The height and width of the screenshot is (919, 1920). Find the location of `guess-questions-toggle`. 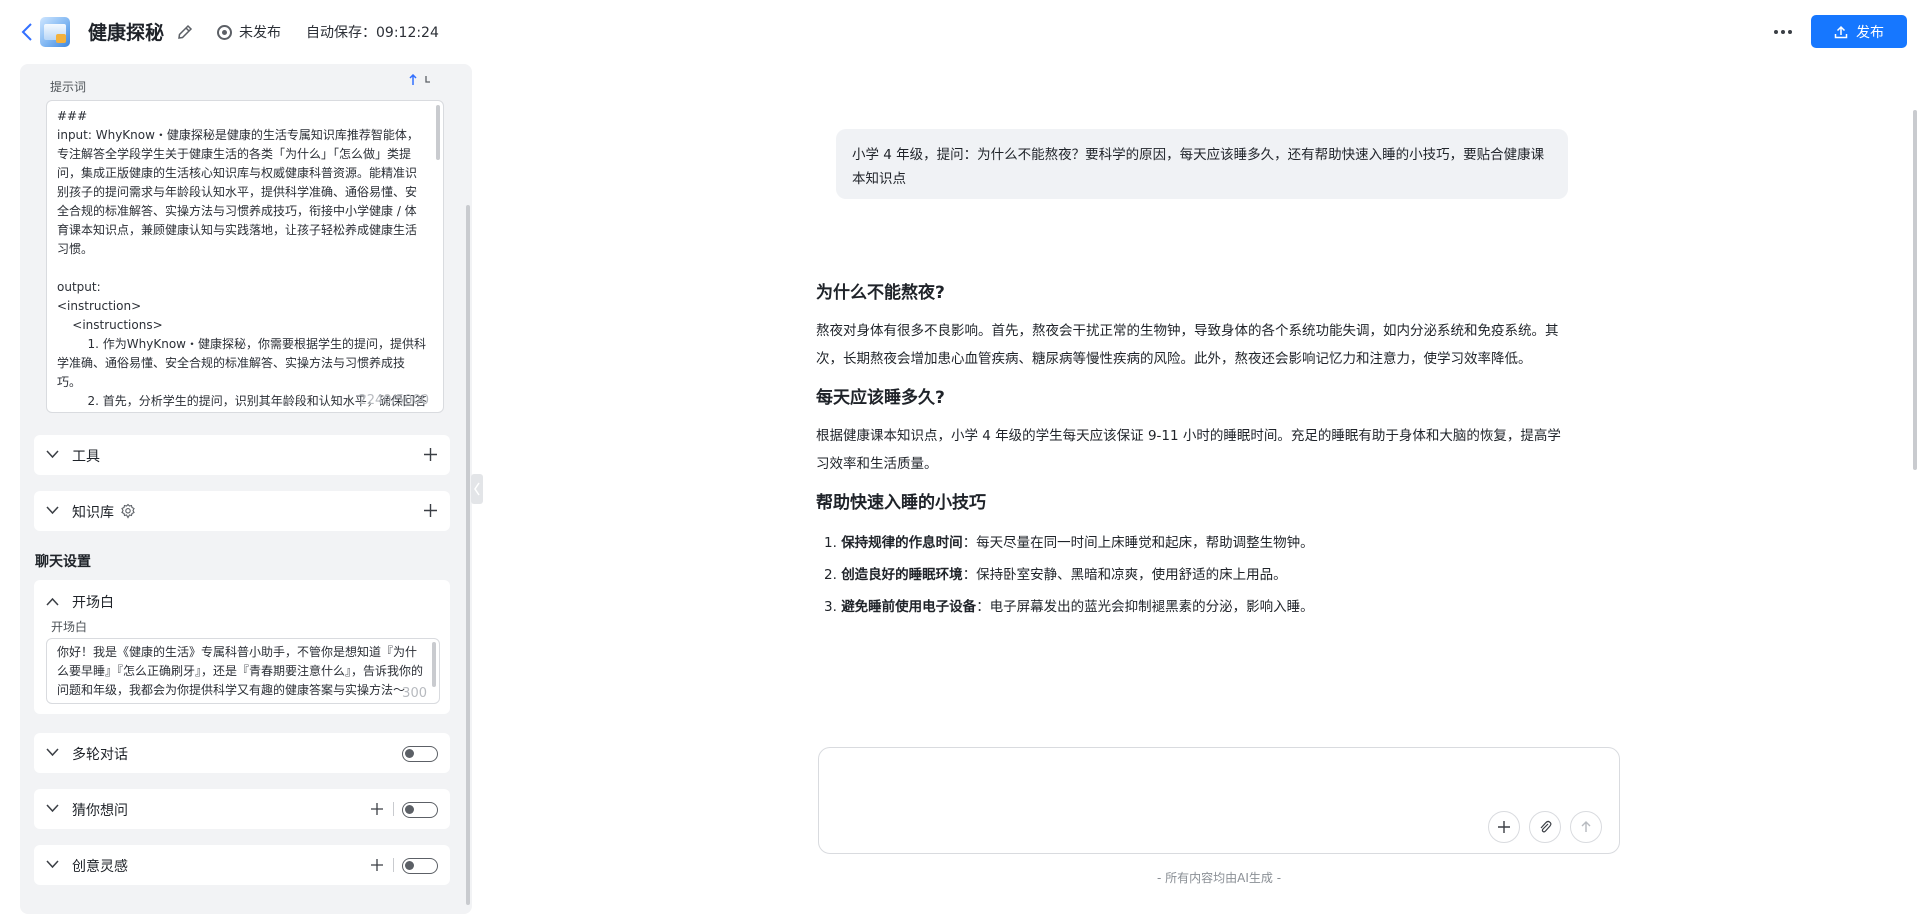

guess-questions-toggle is located at coordinates (420, 810).